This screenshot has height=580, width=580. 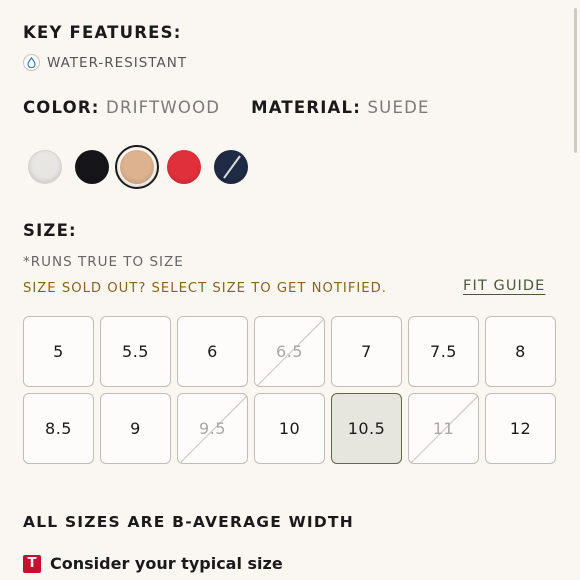 I want to click on swatch-light-grey, so click(x=45, y=167).